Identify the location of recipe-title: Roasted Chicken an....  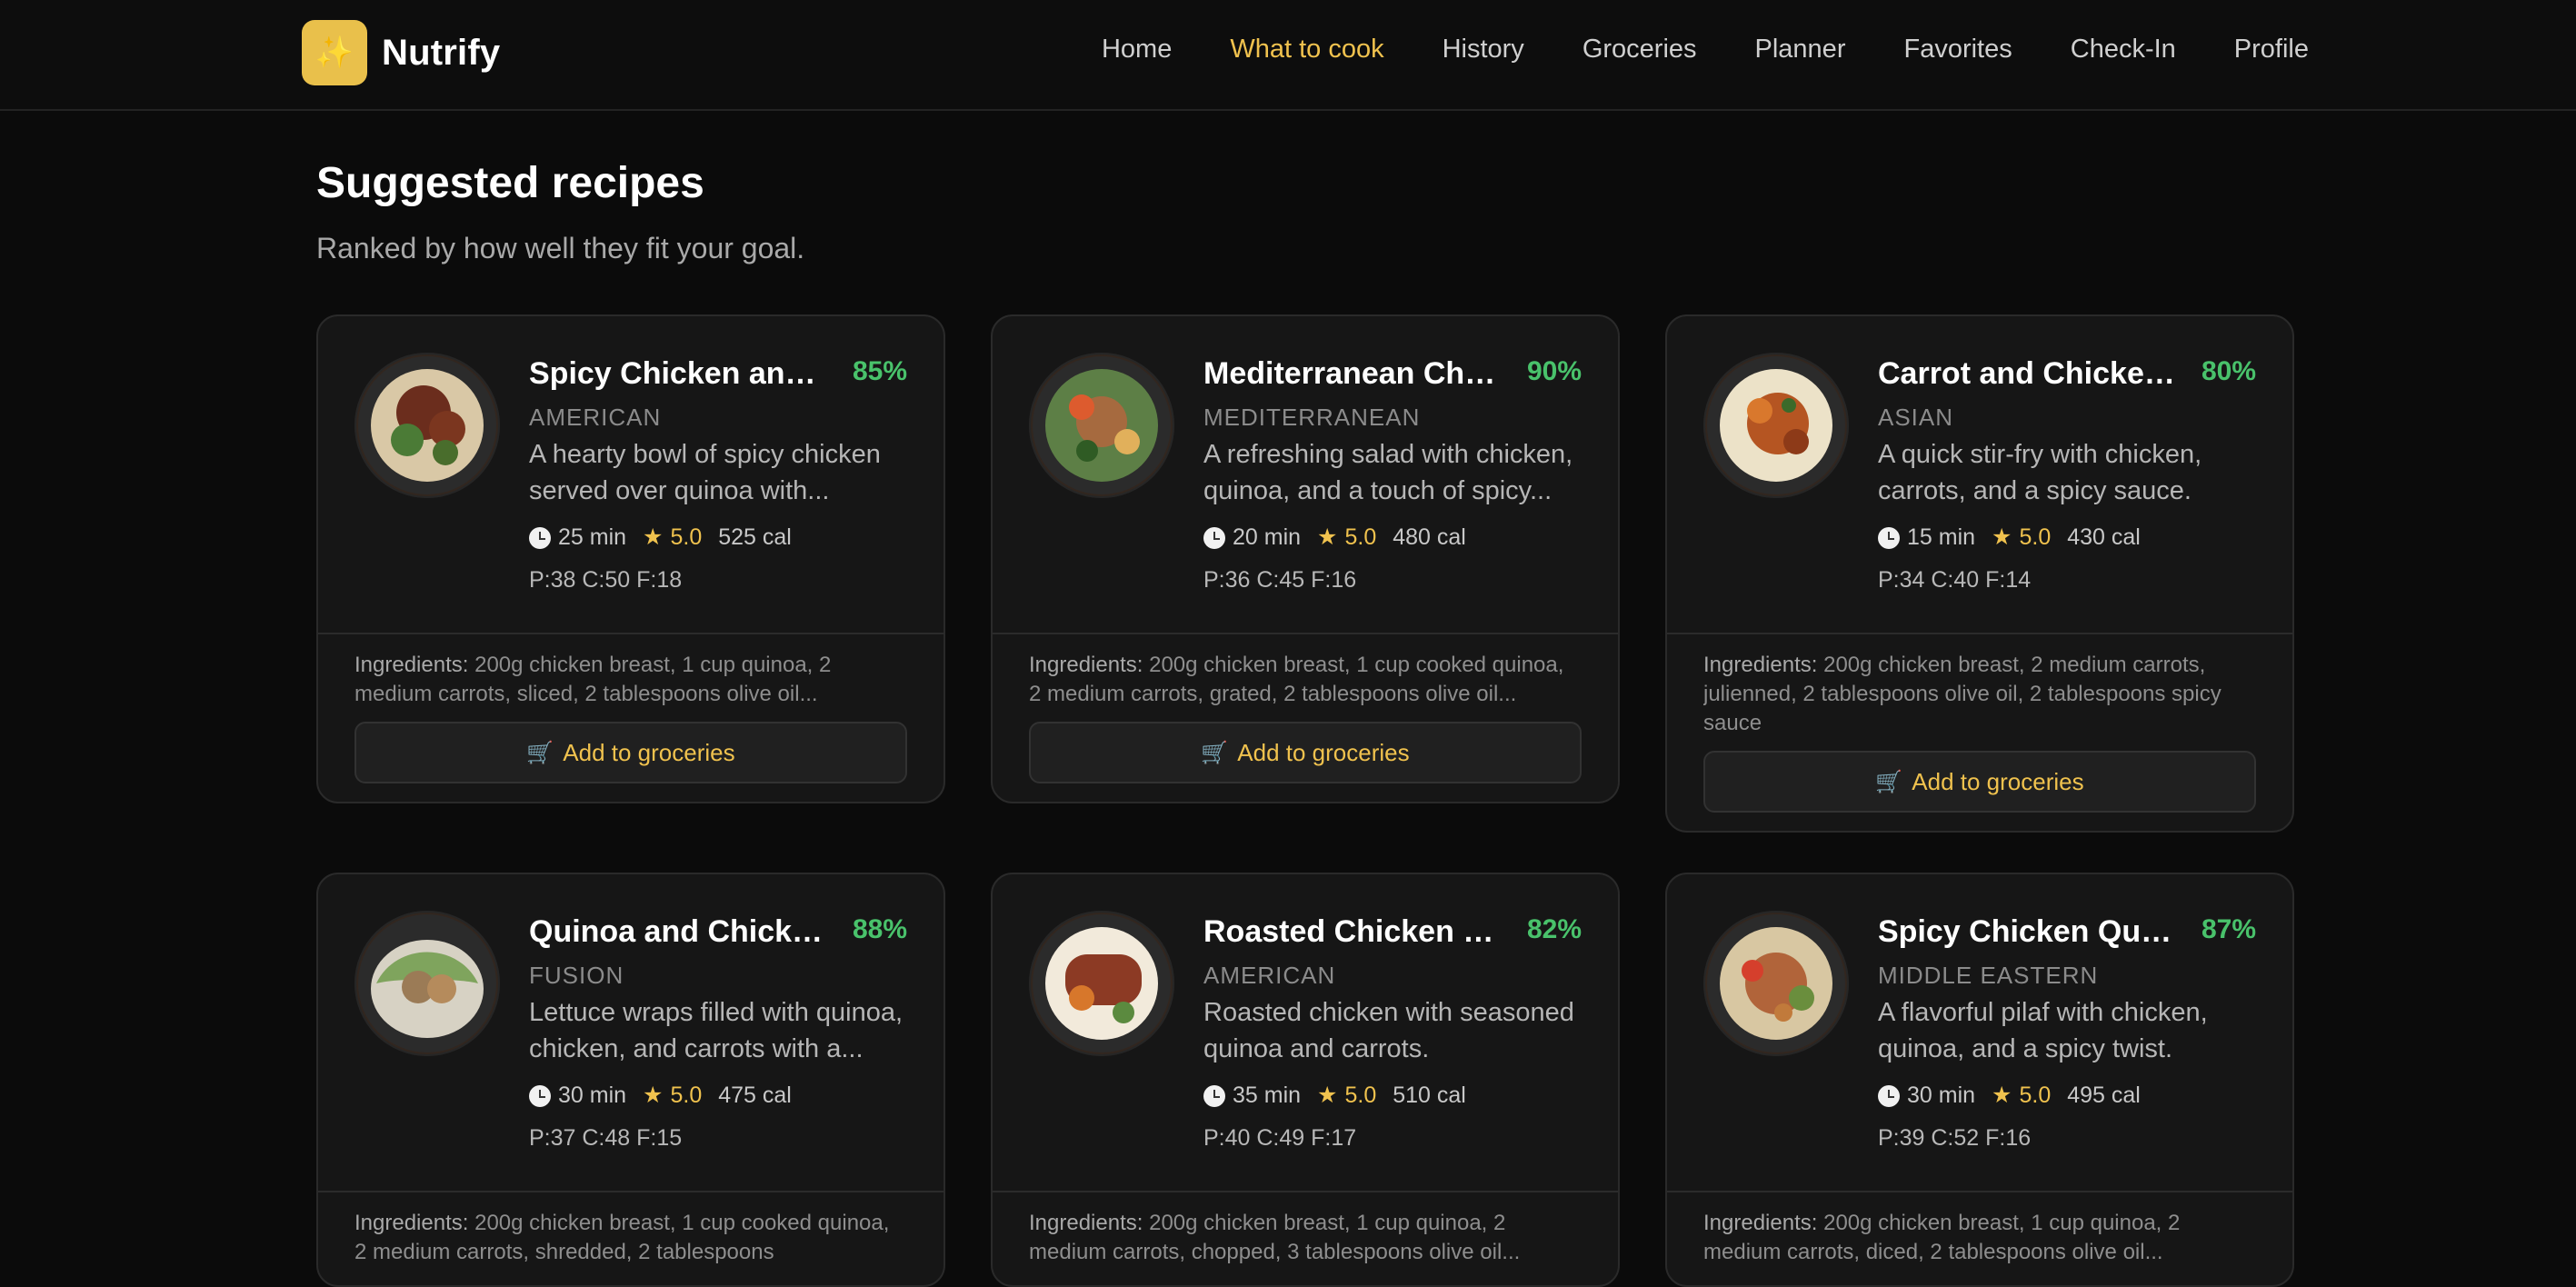
(1353, 932).